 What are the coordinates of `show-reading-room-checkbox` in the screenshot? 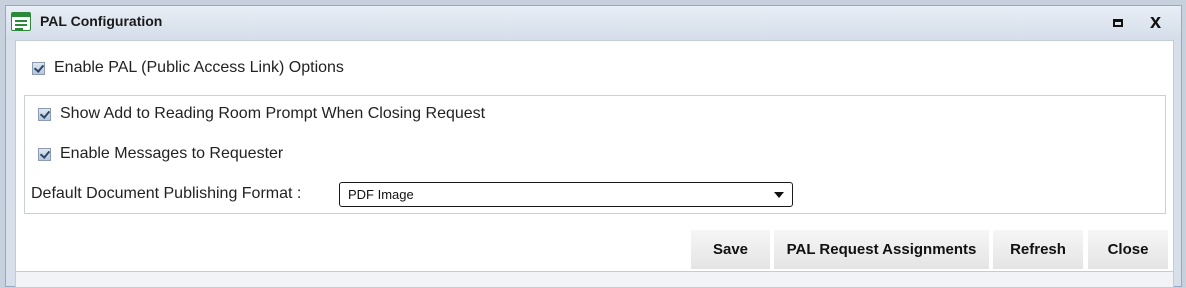 It's located at (44, 114).